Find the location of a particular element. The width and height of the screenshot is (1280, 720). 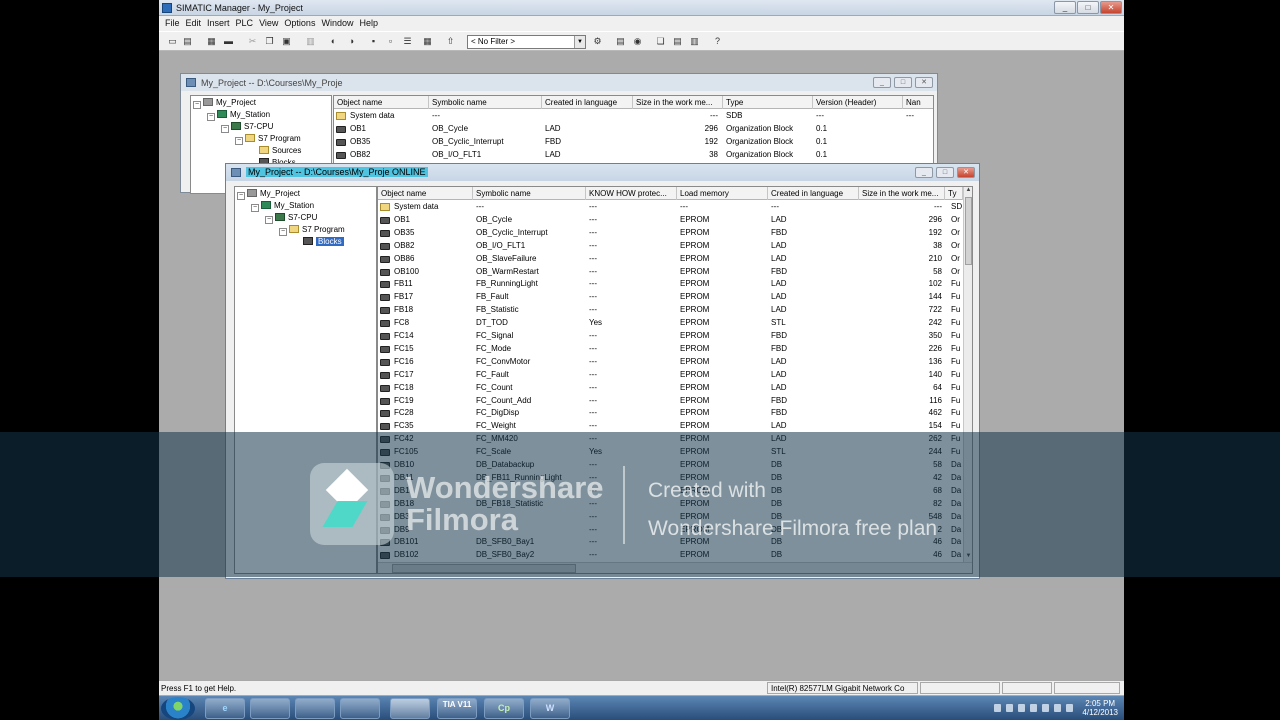

chevron-down-icon: ▼ is located at coordinates (579, 42).